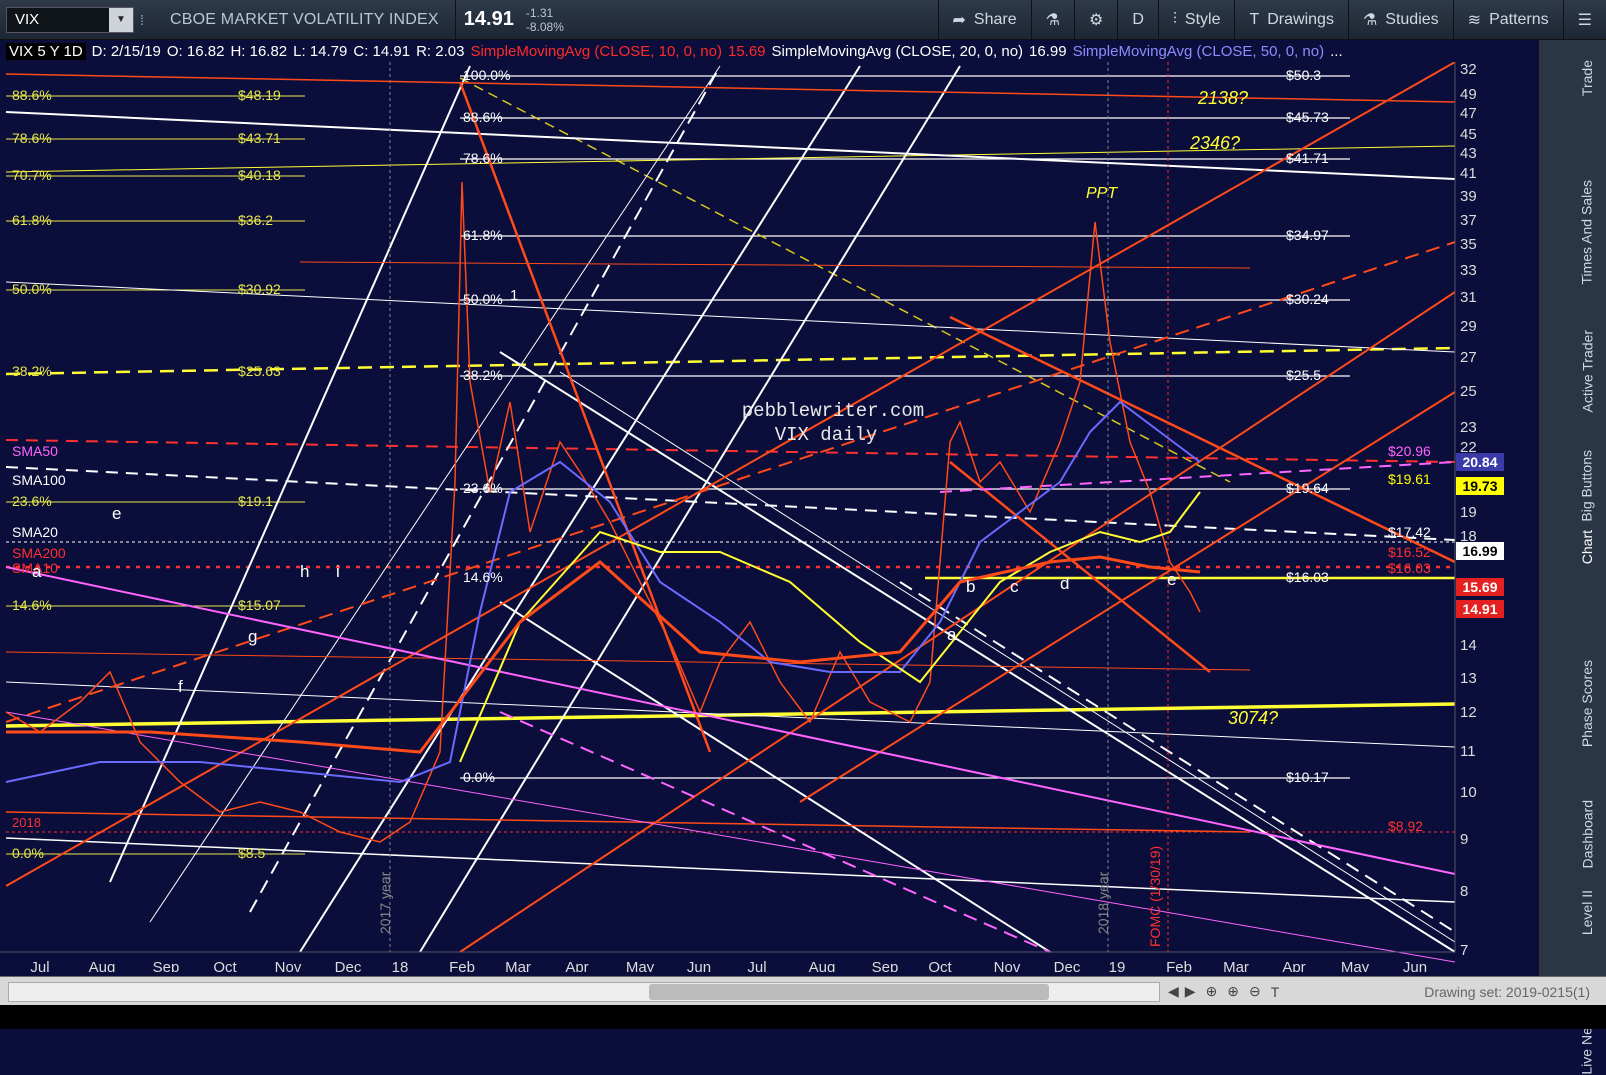 The image size is (1606, 1075). Describe the element at coordinates (1507, 992) in the screenshot. I see `drawing-set-label: Drawing set: 2019-0215(1)` at that location.